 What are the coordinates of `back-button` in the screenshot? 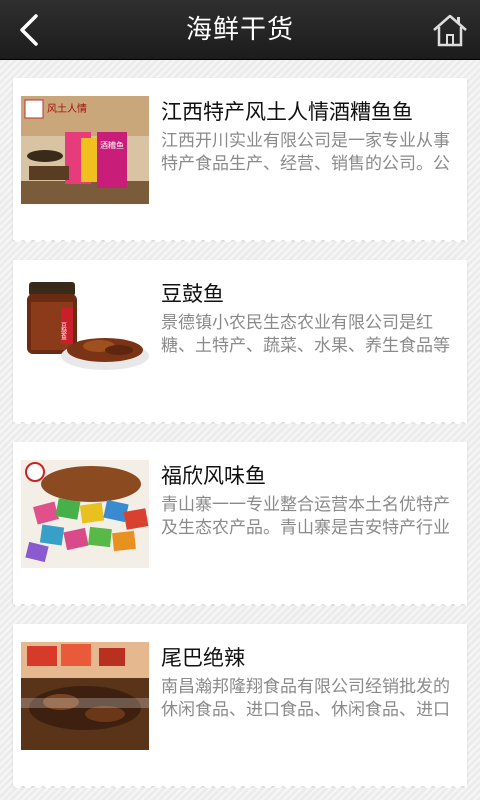 It's located at (30, 30).